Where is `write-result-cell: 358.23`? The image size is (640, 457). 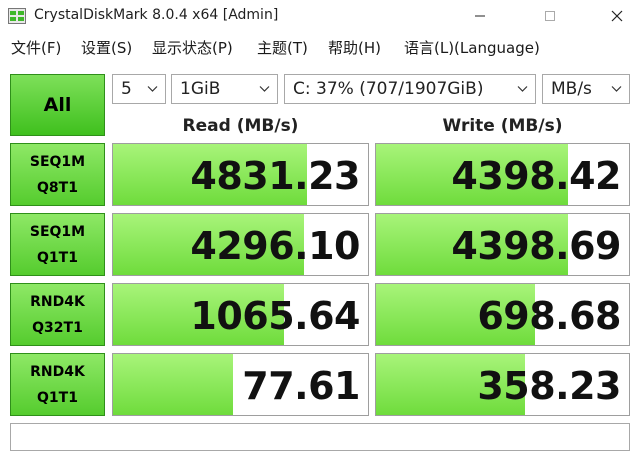 write-result-cell: 358.23 is located at coordinates (502, 384).